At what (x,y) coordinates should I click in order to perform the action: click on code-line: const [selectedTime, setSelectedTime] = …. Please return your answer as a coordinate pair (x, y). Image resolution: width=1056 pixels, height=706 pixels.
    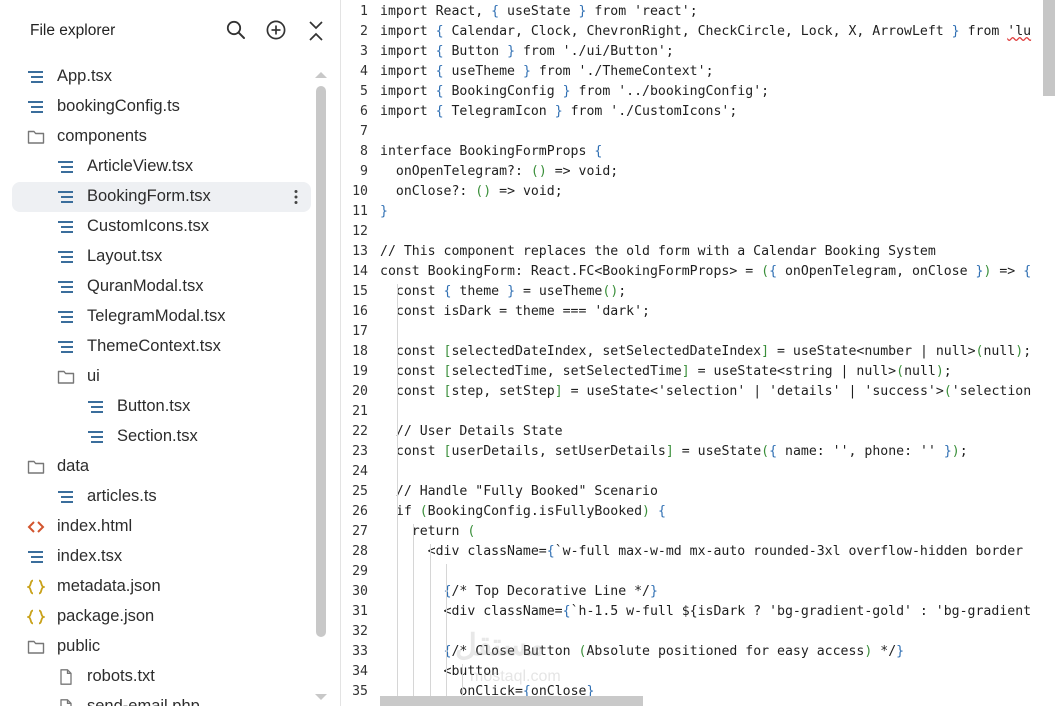
    Looking at the image, I should click on (666, 371).